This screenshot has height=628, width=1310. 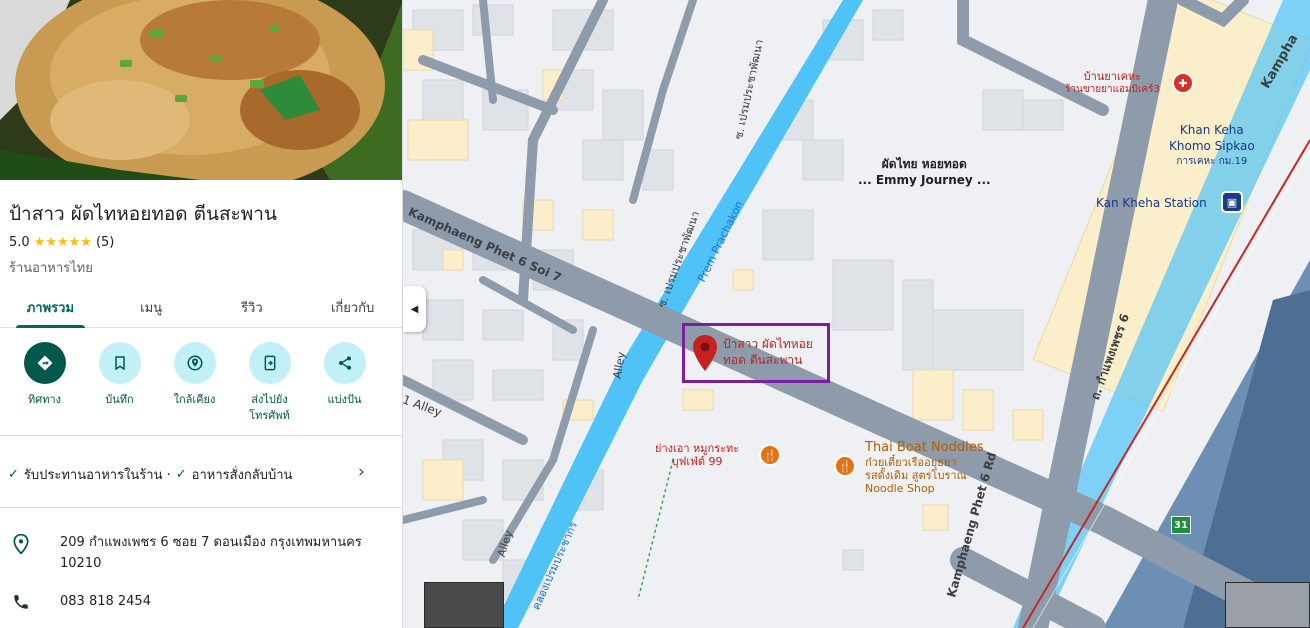 What do you see at coordinates (143, 214) in the screenshot?
I see `place-title: ป้าสาว ผัดไทหอยทอด ตีนสะพาน` at bounding box center [143, 214].